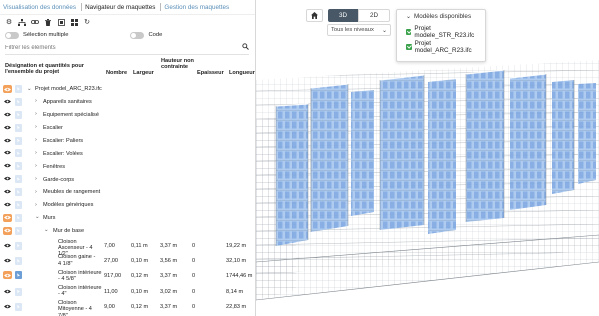  What do you see at coordinates (127, 166) in the screenshot?
I see `tree-row-category: › Fenêtres` at bounding box center [127, 166].